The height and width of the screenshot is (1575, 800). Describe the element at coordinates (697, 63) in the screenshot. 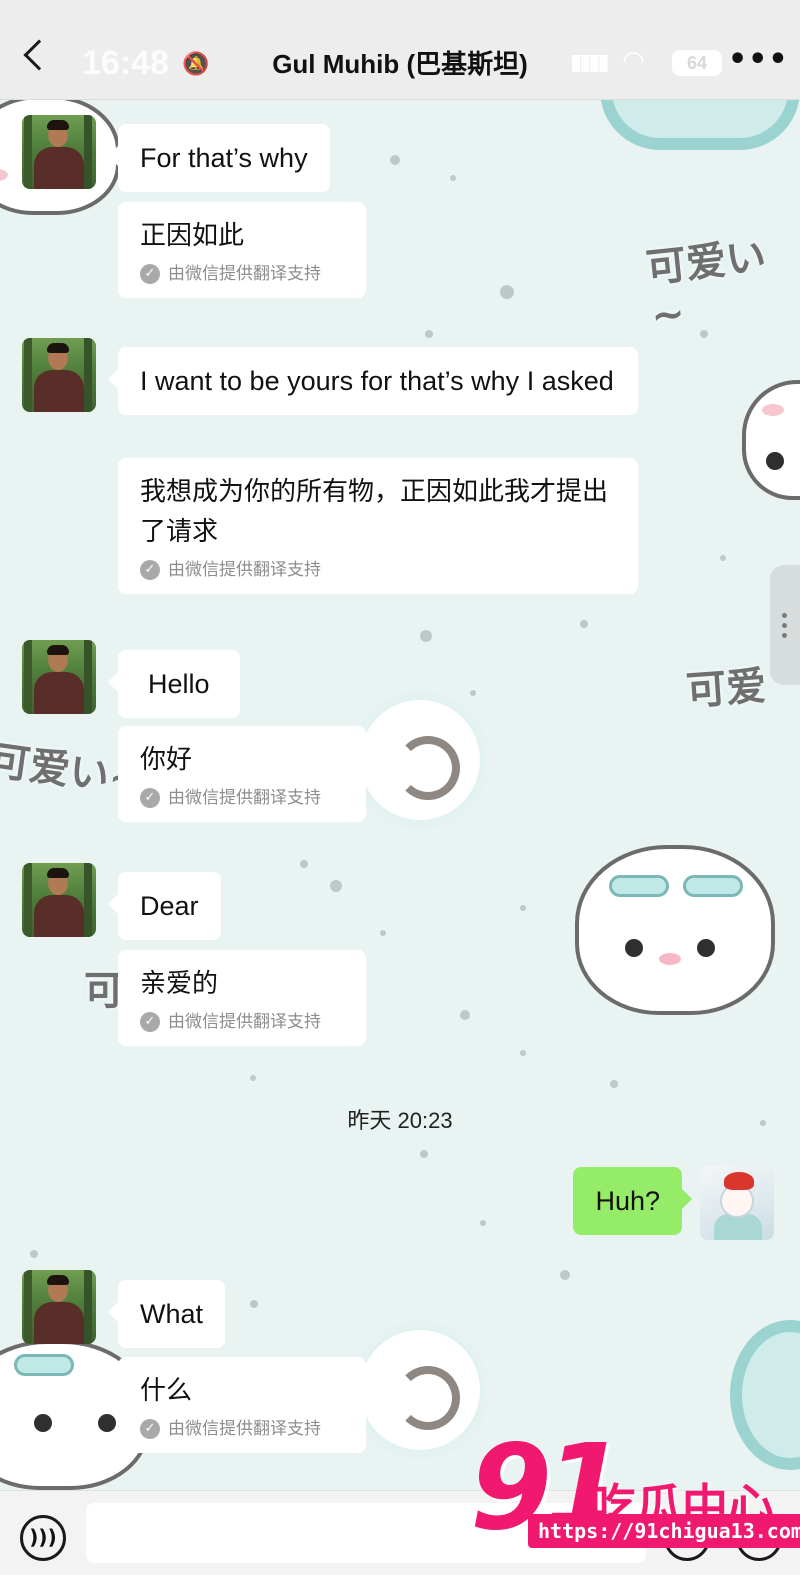

I see `battery-icon: 64` at that location.